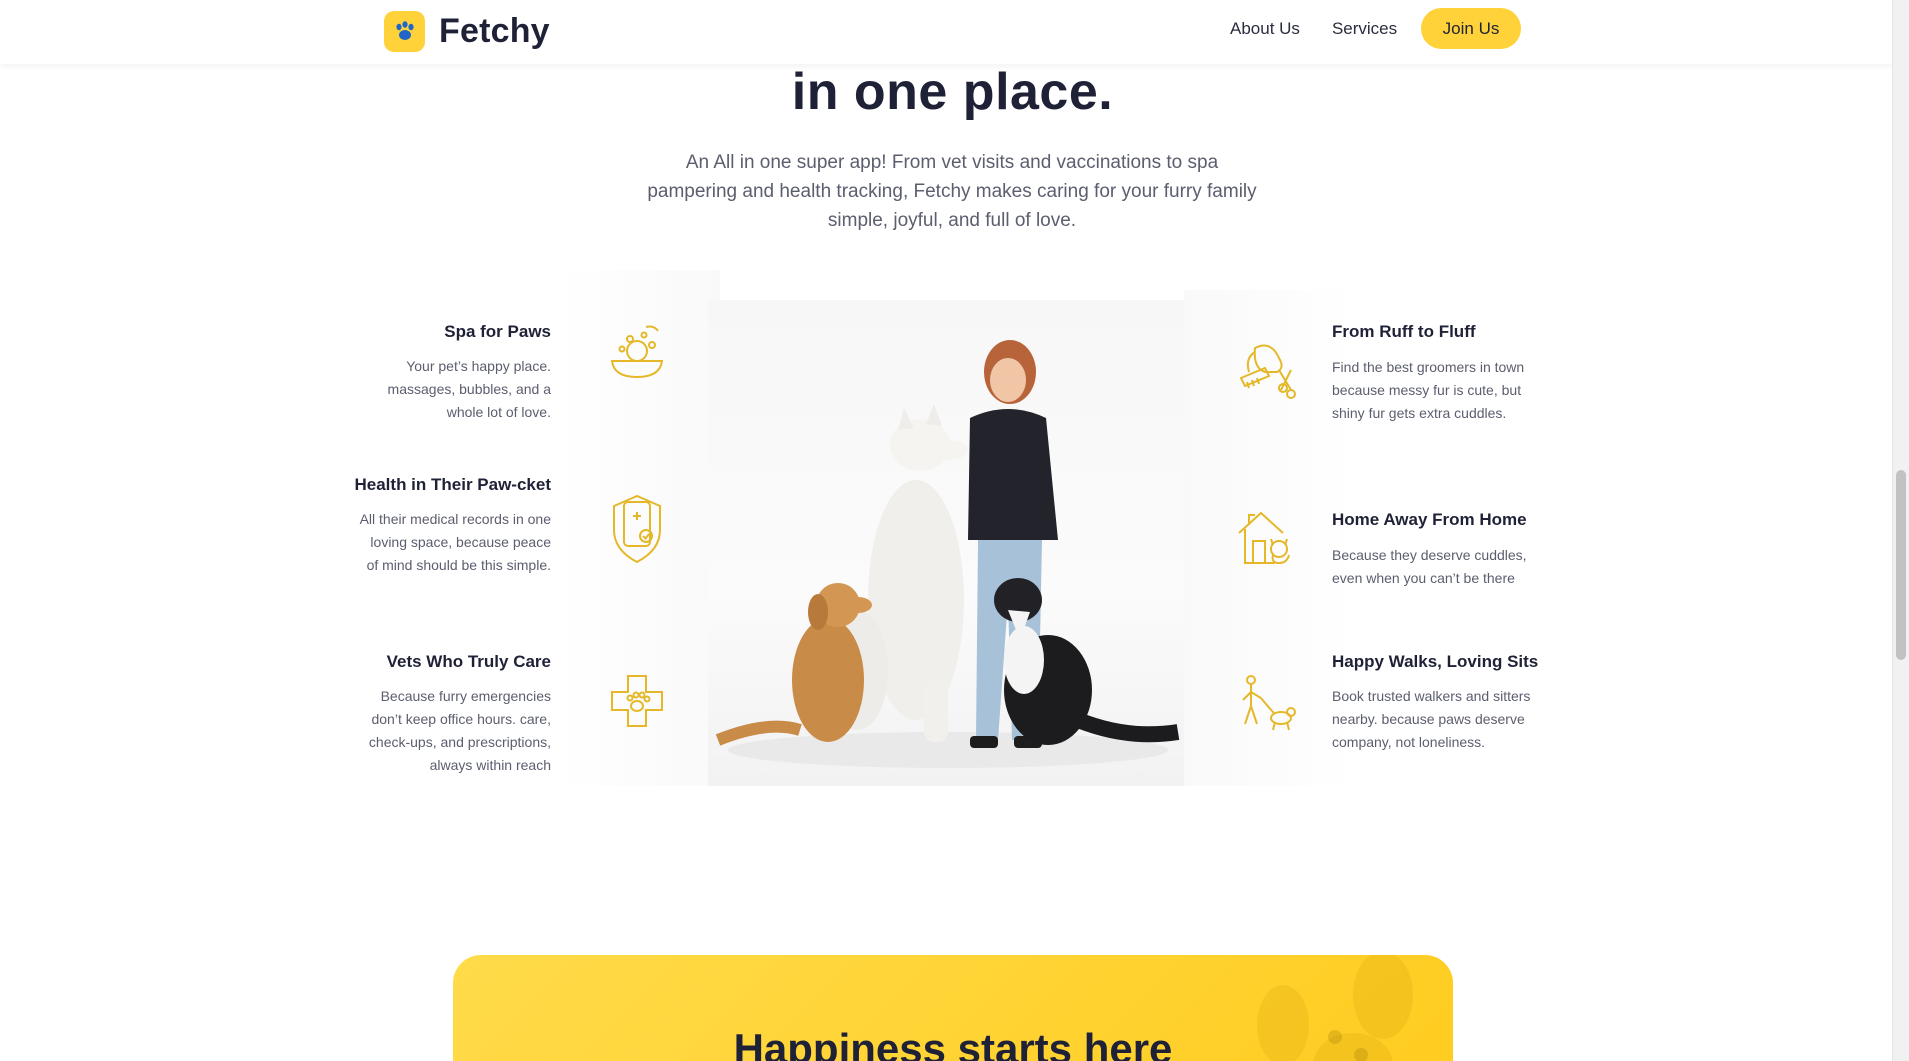 The width and height of the screenshot is (1909, 1061). What do you see at coordinates (497, 331) in the screenshot?
I see `feature-title: Spa for Paws` at bounding box center [497, 331].